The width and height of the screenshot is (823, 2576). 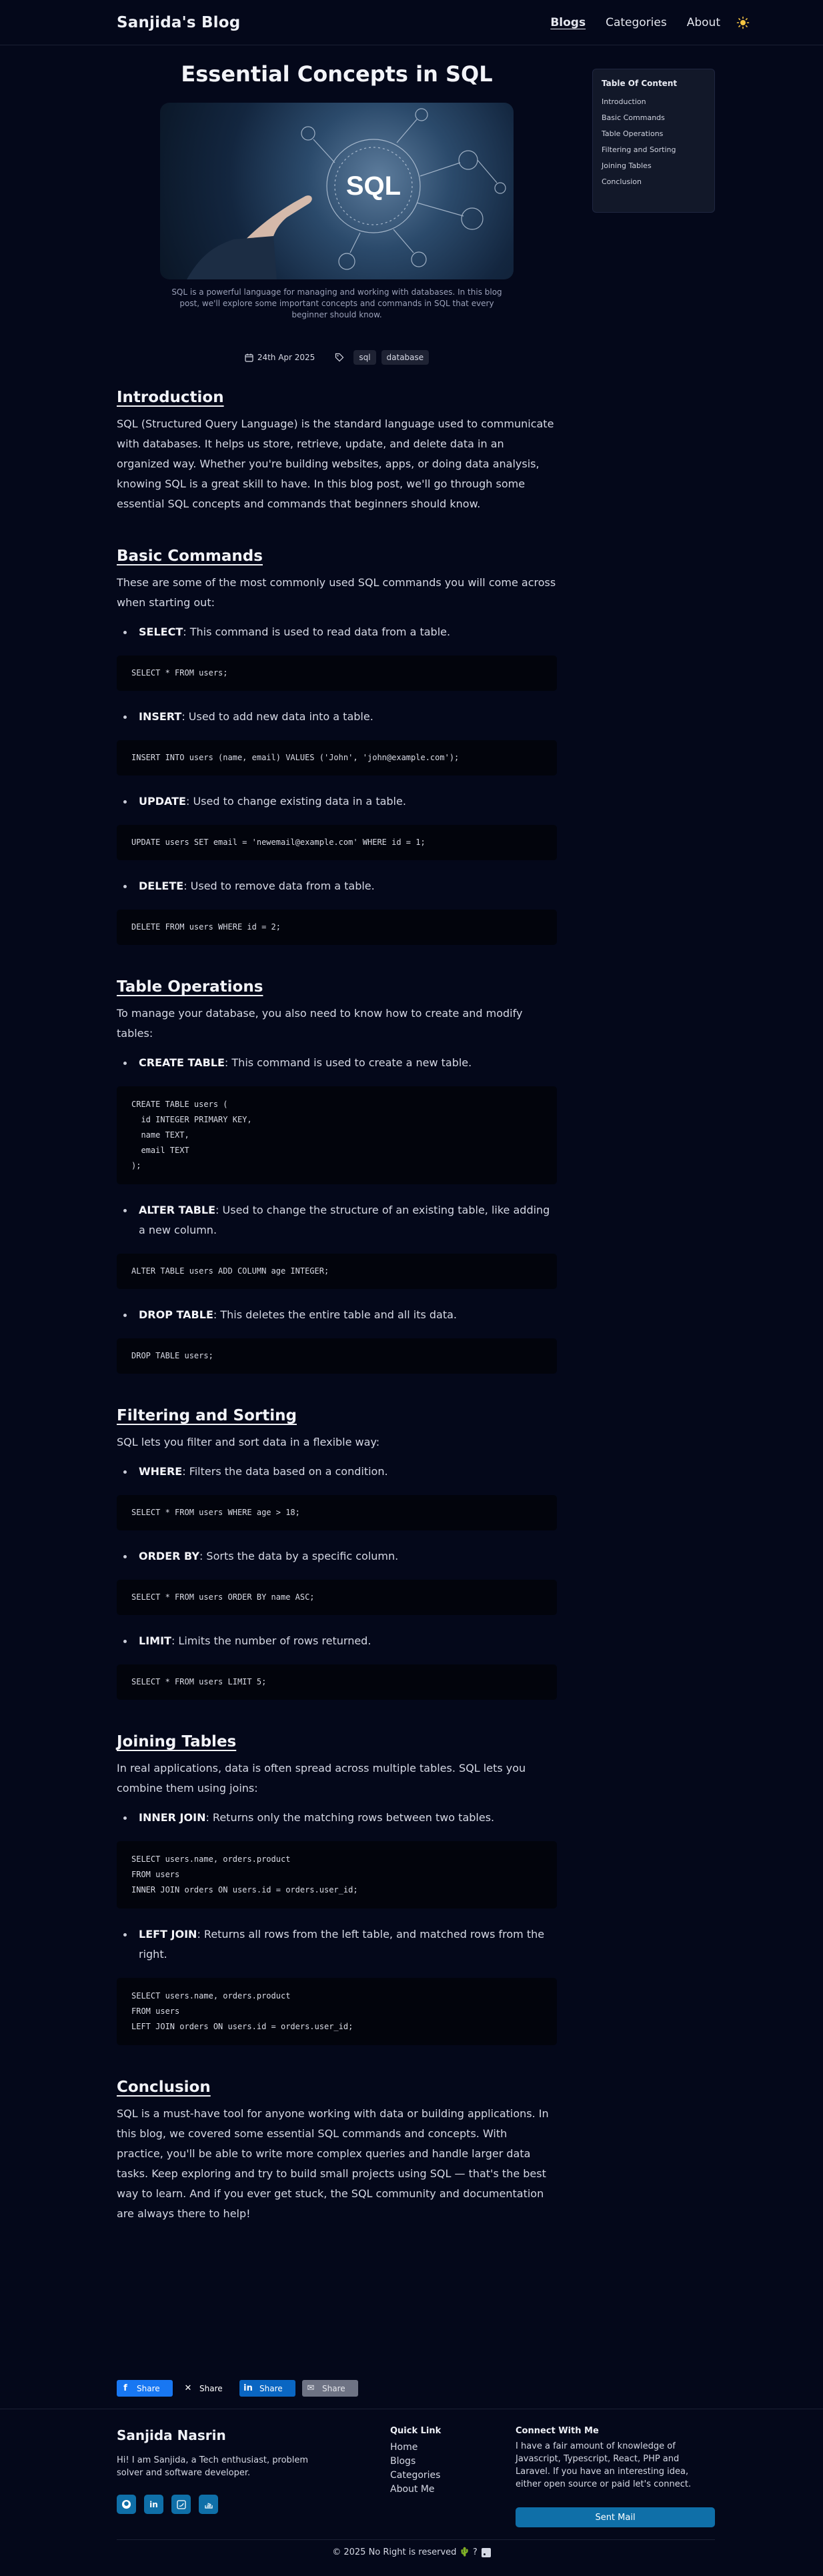 I want to click on x-share-button: ✕ Share, so click(x=206, y=2388).